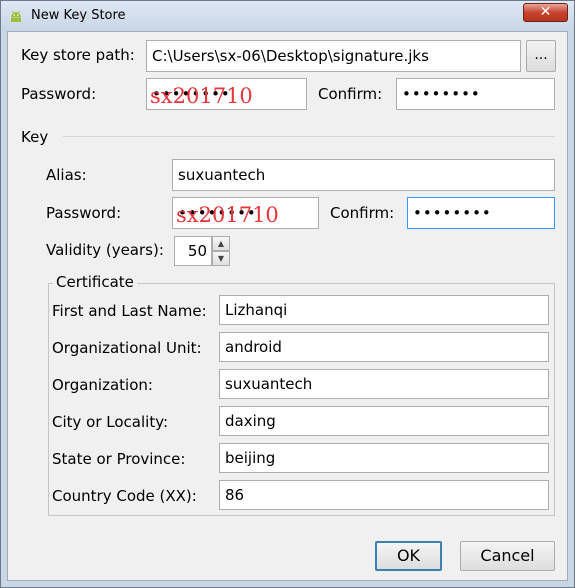 The image size is (575, 588). What do you see at coordinates (16, 16) in the screenshot?
I see `android-icon` at bounding box center [16, 16].